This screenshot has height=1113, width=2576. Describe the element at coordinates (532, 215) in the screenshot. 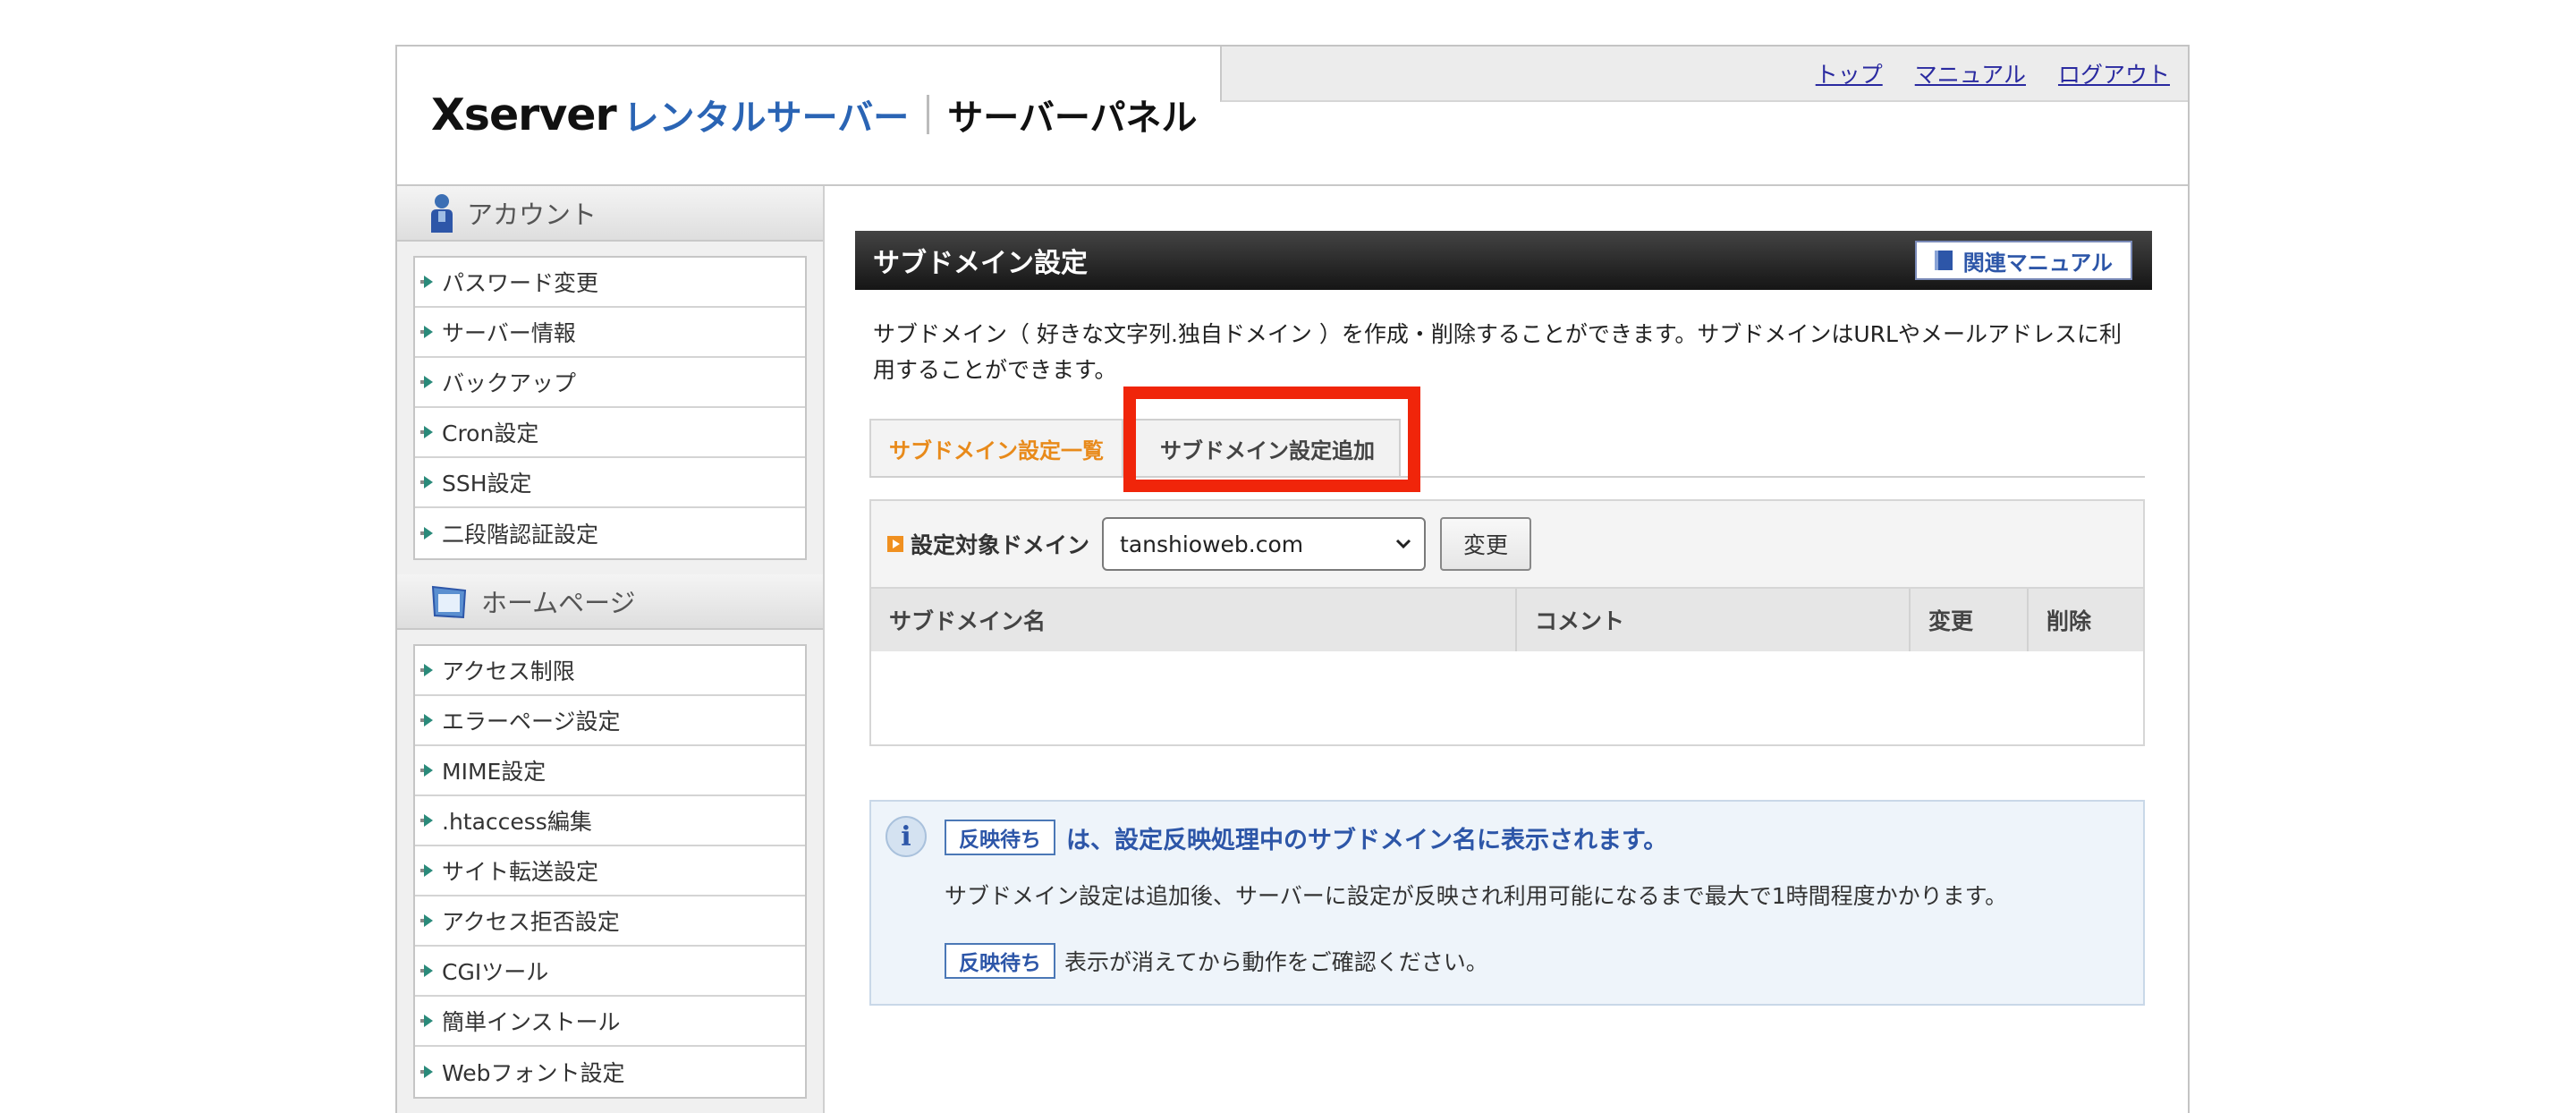

I see `sidebar-section-title: アカウント` at that location.